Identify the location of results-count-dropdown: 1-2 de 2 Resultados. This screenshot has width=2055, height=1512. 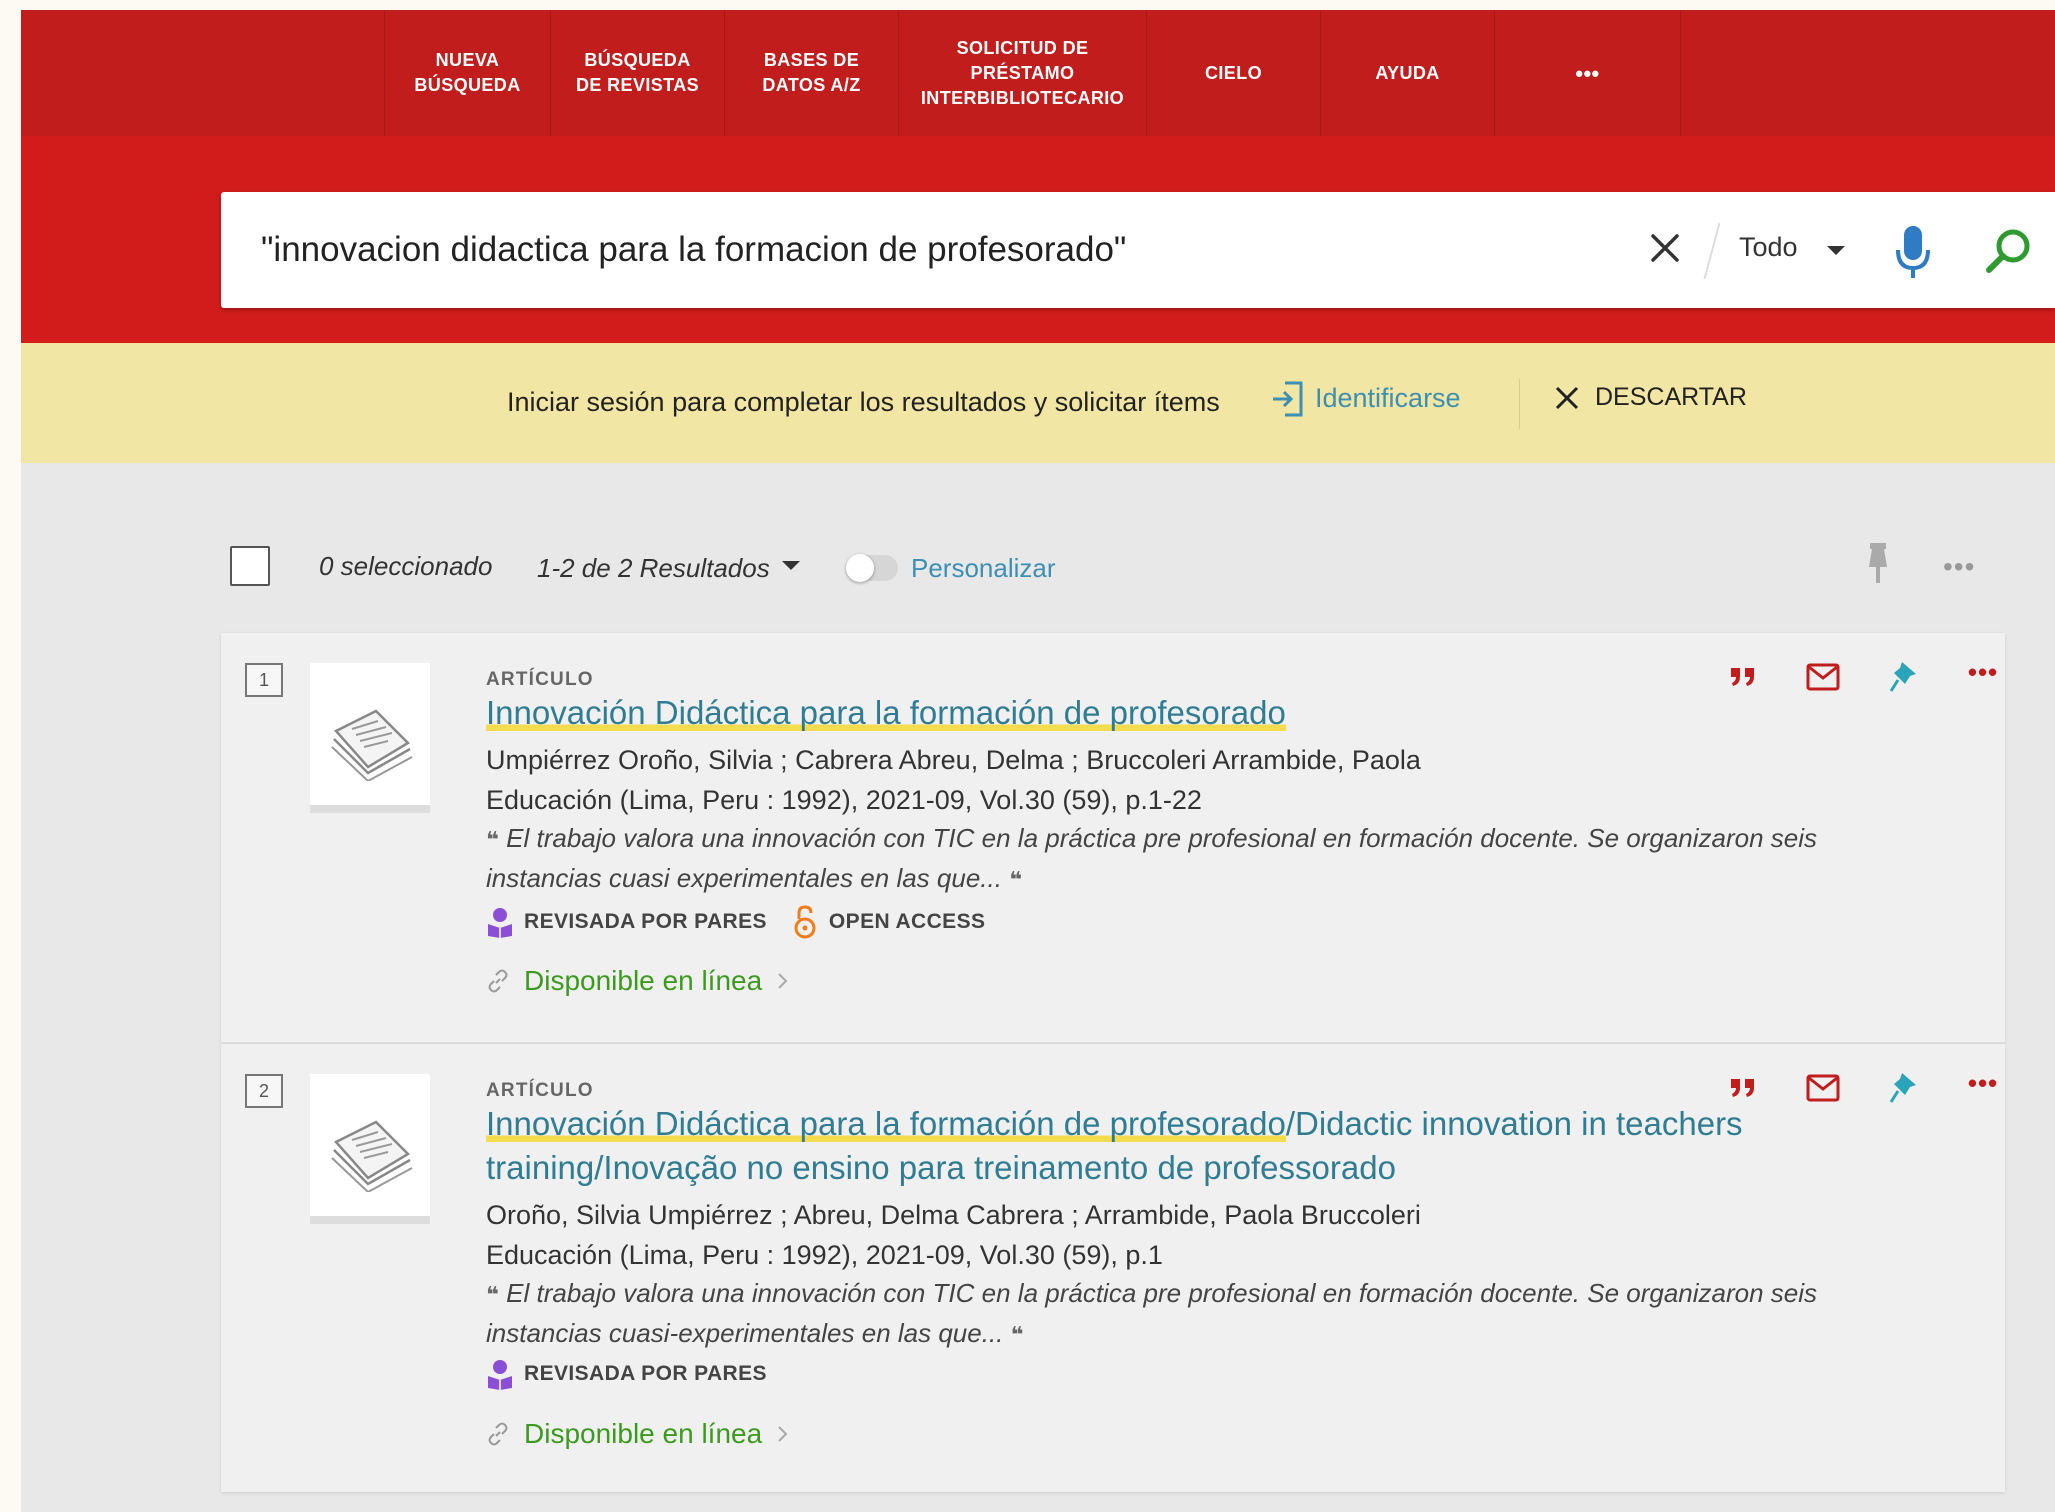
(653, 568).